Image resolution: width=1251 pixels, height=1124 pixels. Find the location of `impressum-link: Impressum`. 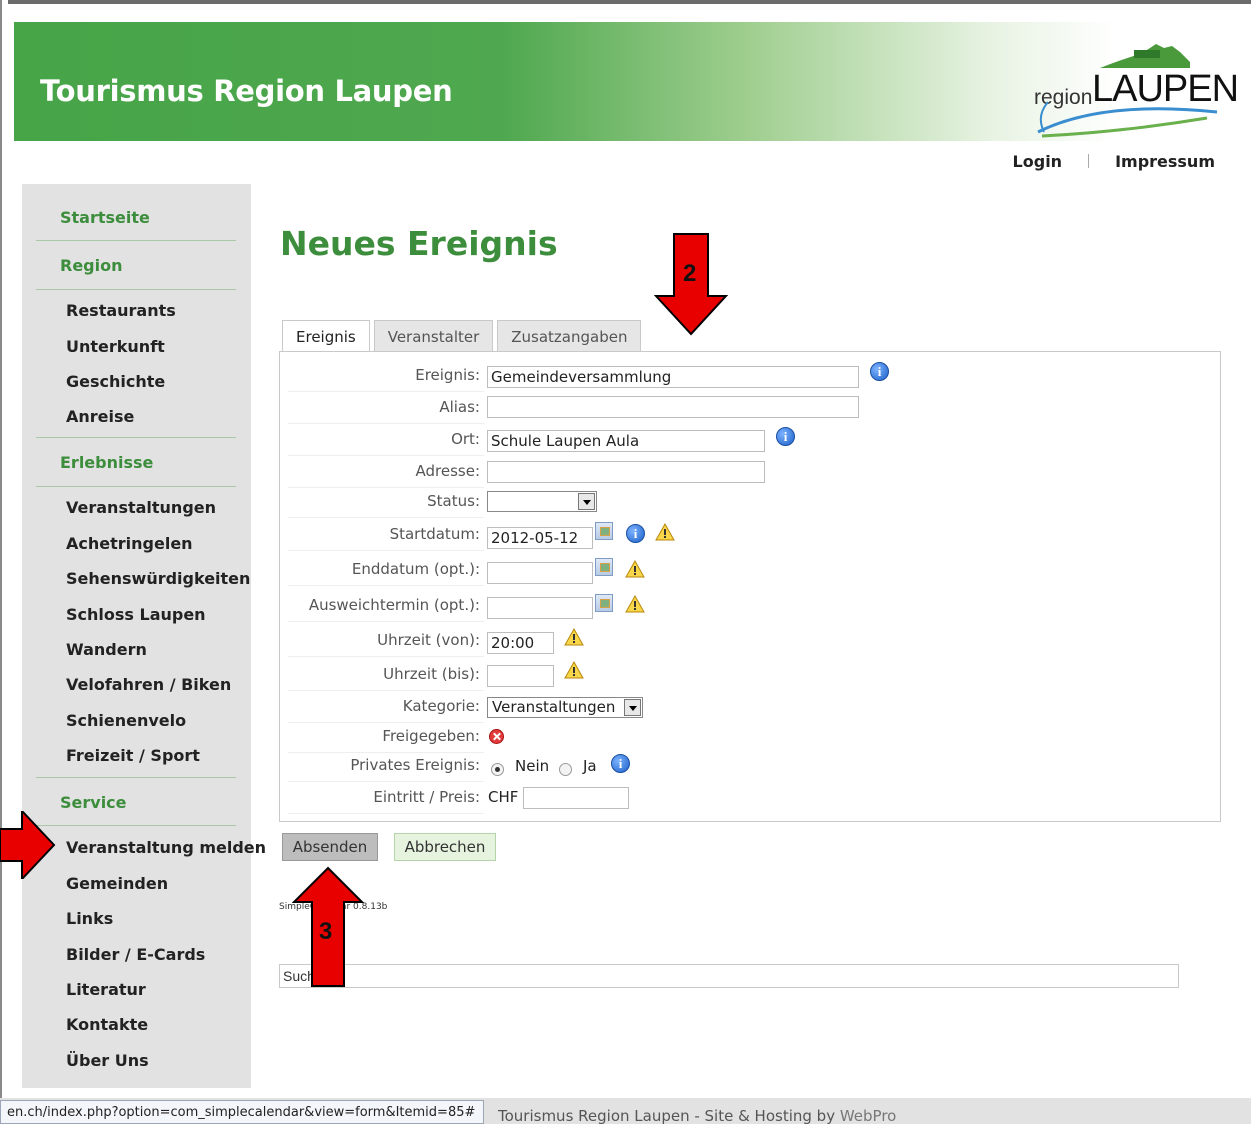

impressum-link: Impressum is located at coordinates (1165, 161).